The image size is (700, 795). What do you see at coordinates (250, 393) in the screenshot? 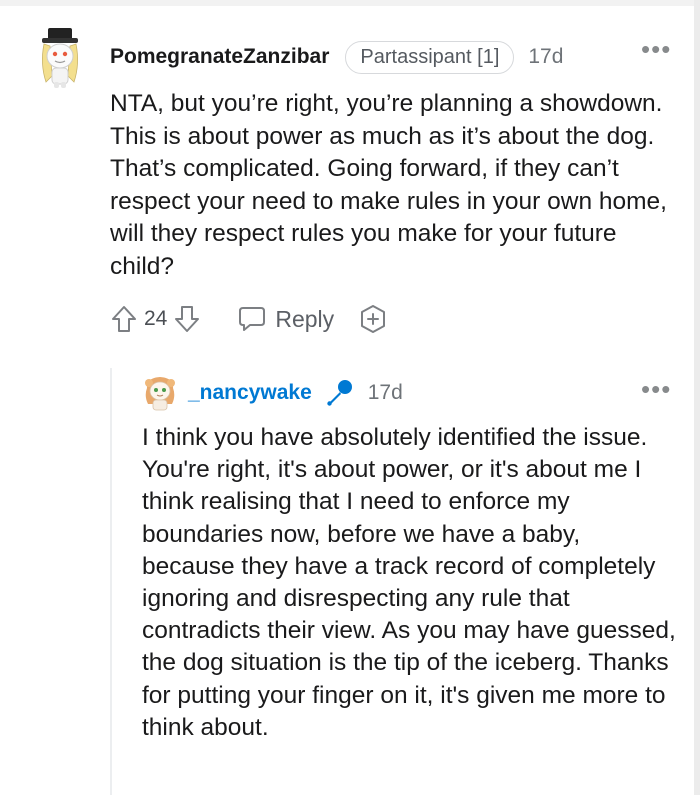
I see `op-username: _nancywake` at bounding box center [250, 393].